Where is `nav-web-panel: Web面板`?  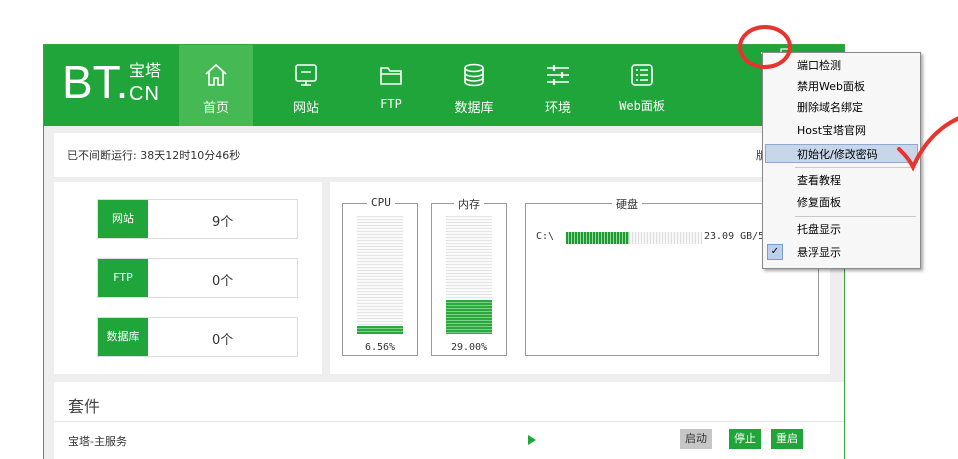
nav-web-panel: Web面板 is located at coordinates (642, 85).